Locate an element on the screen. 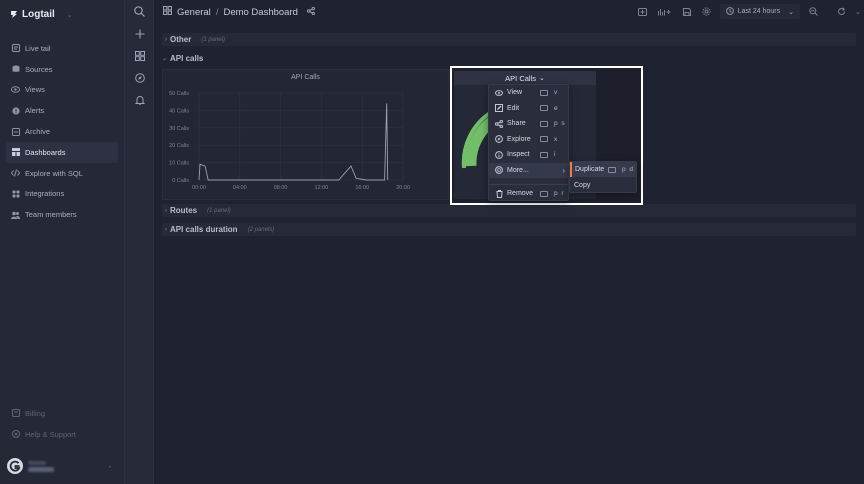 The image size is (864, 484). zoom-out-icon is located at coordinates (813, 11).